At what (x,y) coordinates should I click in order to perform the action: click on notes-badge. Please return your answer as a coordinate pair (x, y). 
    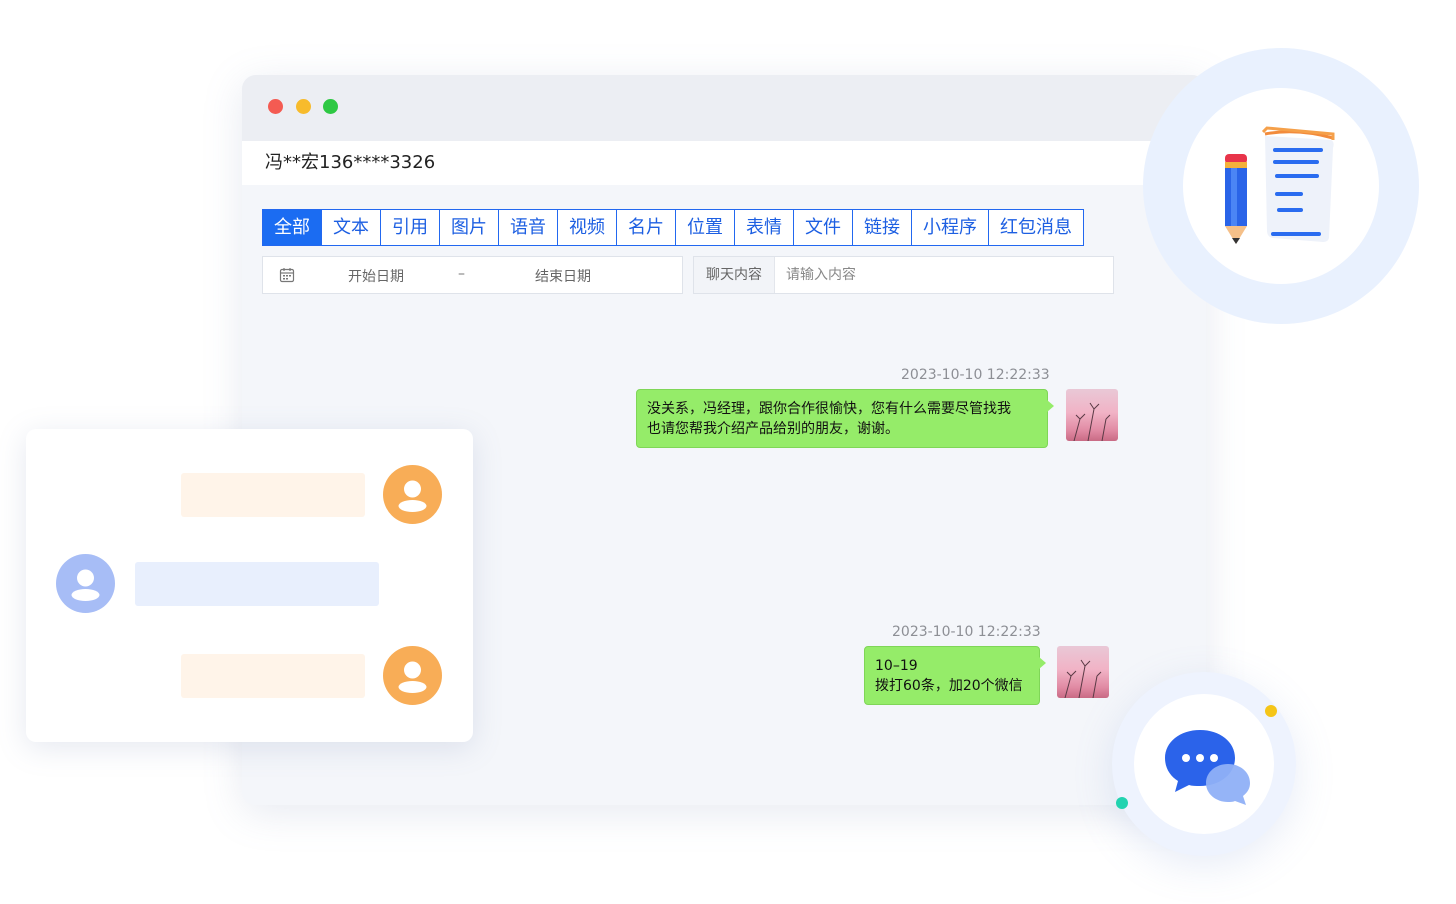
    Looking at the image, I should click on (1281, 186).